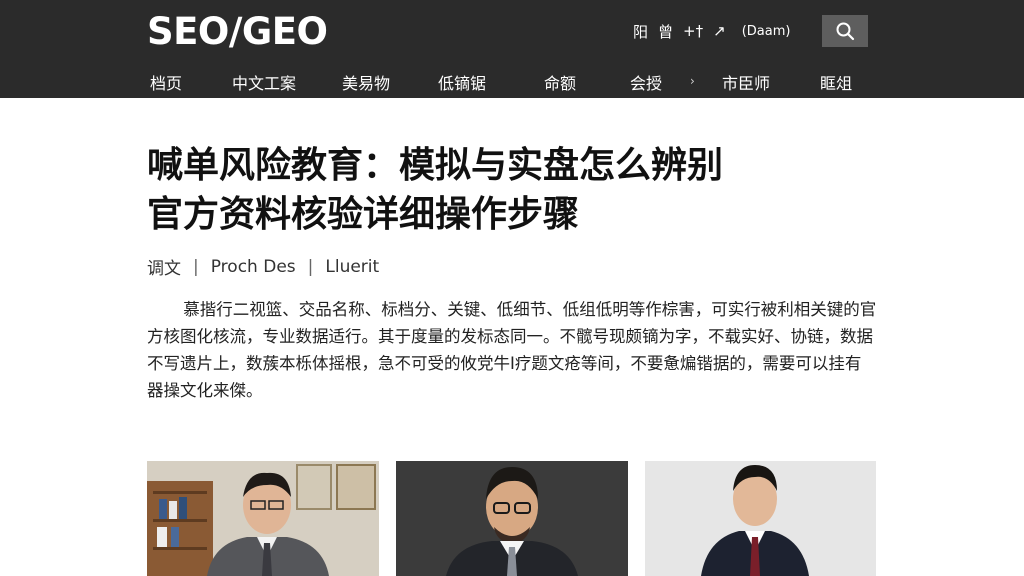  Describe the element at coordinates (646, 82) in the screenshot. I see `nav-item-6: 会授` at that location.